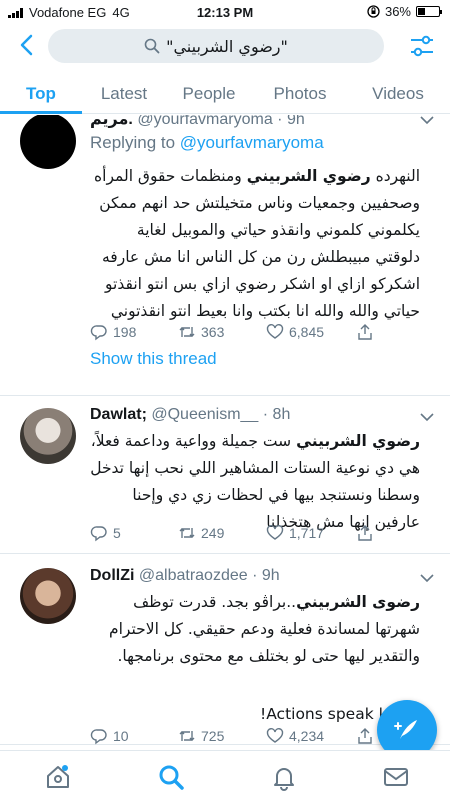 This screenshot has height=800, width=450. I want to click on retweet-count: 725, so click(213, 736).